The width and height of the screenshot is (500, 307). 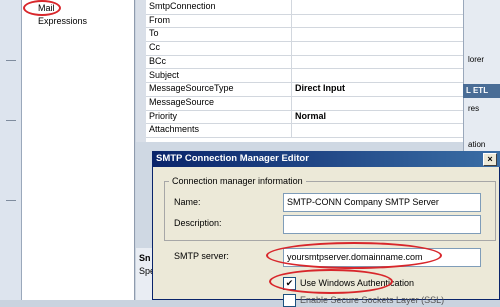 I want to click on group-title: Connection manager information, so click(x=237, y=181).